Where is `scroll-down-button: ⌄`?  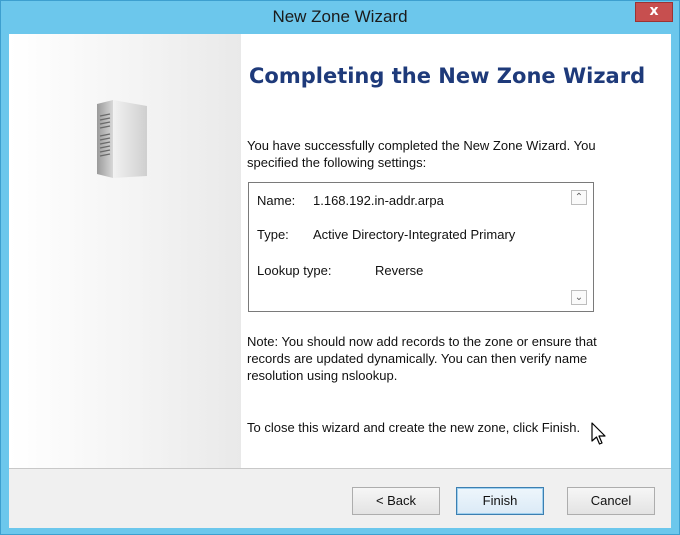
scroll-down-button: ⌄ is located at coordinates (579, 297).